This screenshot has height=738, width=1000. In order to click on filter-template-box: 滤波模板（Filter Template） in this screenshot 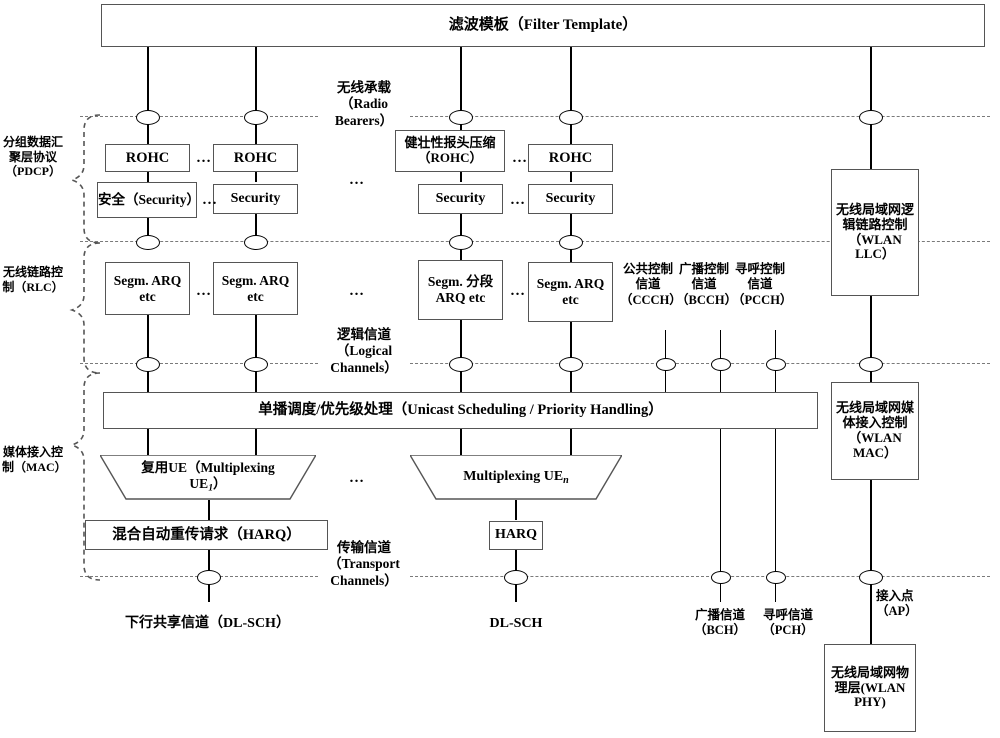, I will do `click(543, 25)`.